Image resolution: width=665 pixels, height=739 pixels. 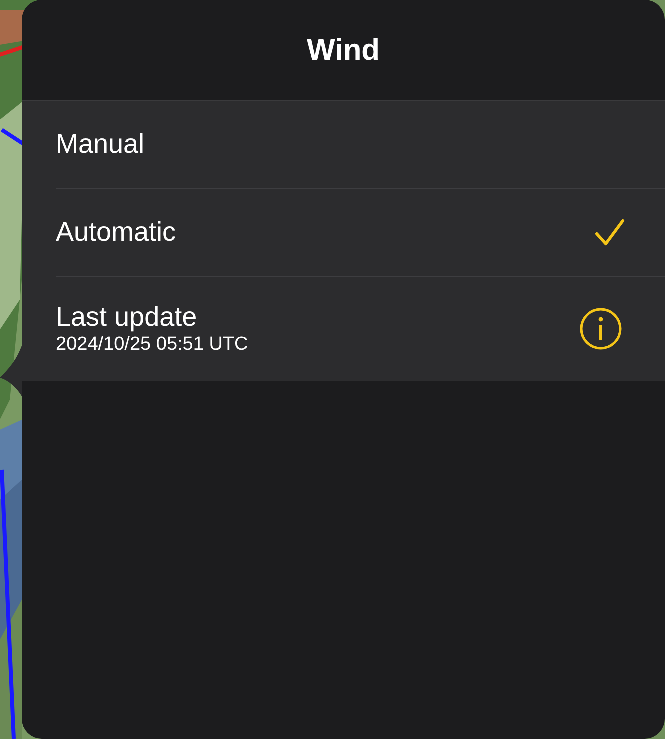 What do you see at coordinates (601, 329) in the screenshot?
I see `info-icon` at bounding box center [601, 329].